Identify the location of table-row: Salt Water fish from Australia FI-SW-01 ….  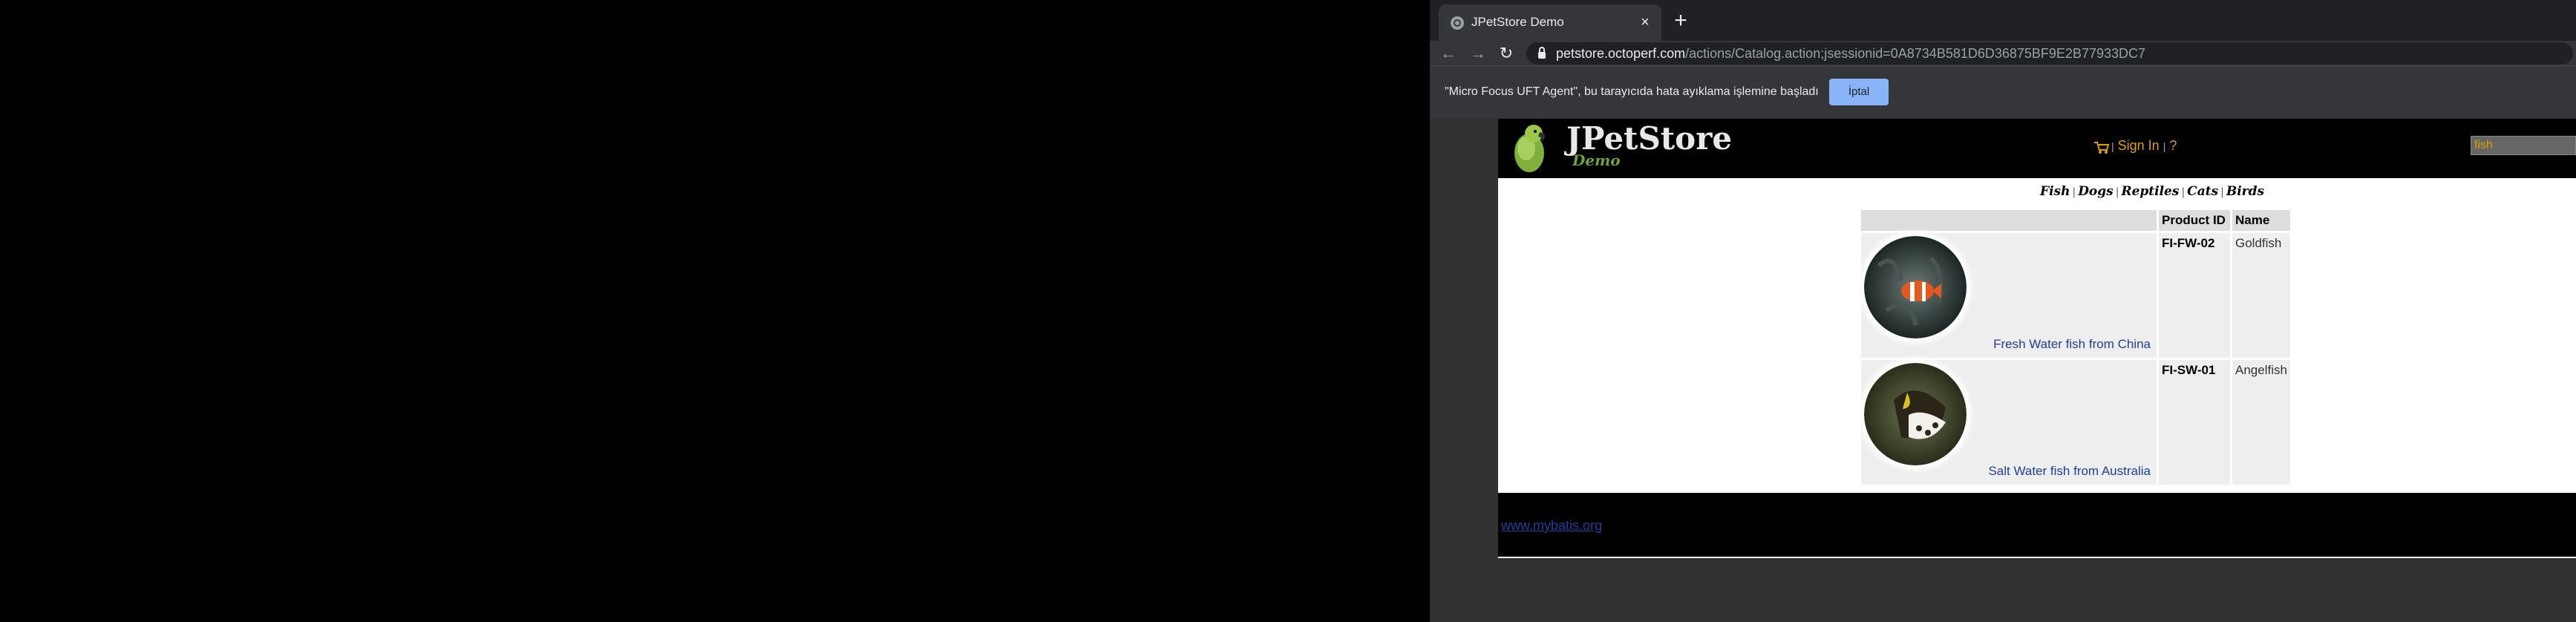
(2075, 423).